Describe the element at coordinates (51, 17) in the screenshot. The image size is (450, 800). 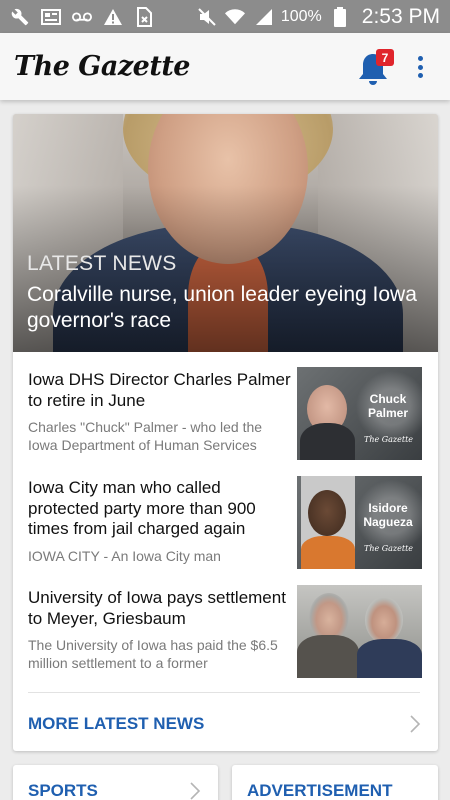
I see `news-icon` at that location.